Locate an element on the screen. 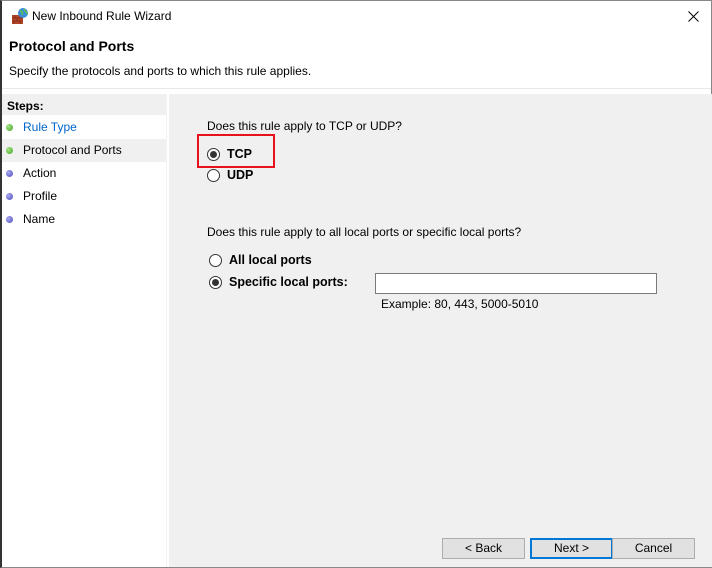  step-profile: Profile is located at coordinates (84, 196).